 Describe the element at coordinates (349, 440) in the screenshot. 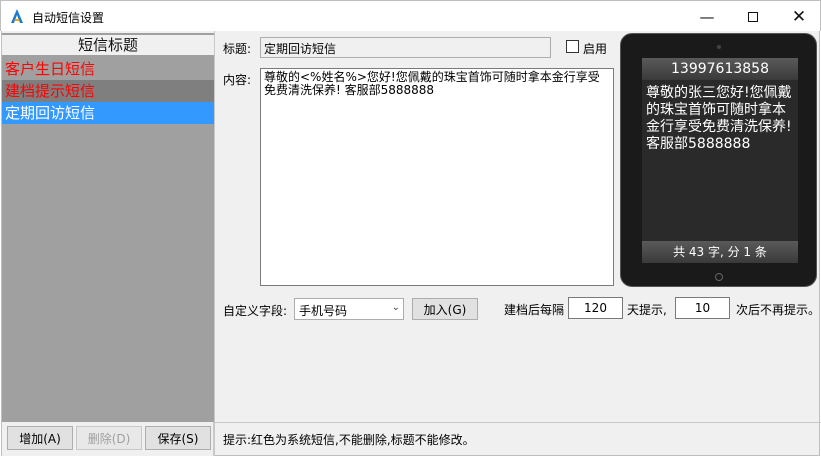

I see `hint-text: 提示:红色为系统短信,不能删除,标题不能修改。` at that location.